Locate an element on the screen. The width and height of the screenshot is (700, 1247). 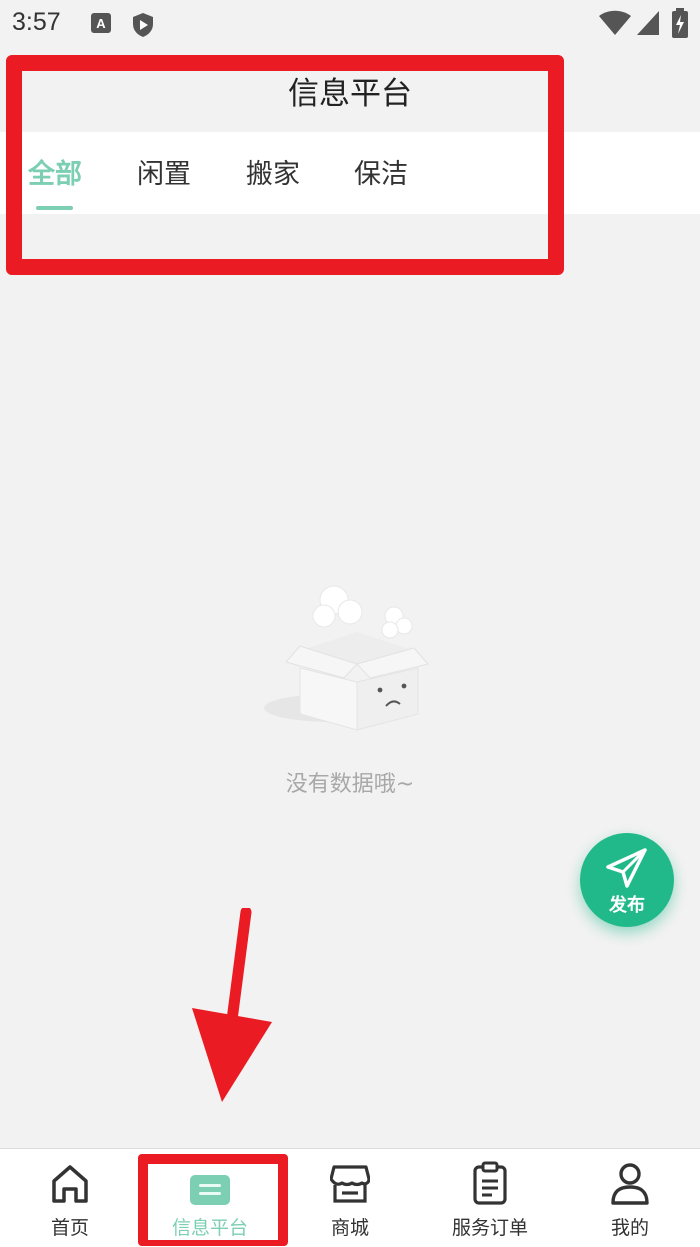
annotation-arrow is located at coordinates (231, 1007).